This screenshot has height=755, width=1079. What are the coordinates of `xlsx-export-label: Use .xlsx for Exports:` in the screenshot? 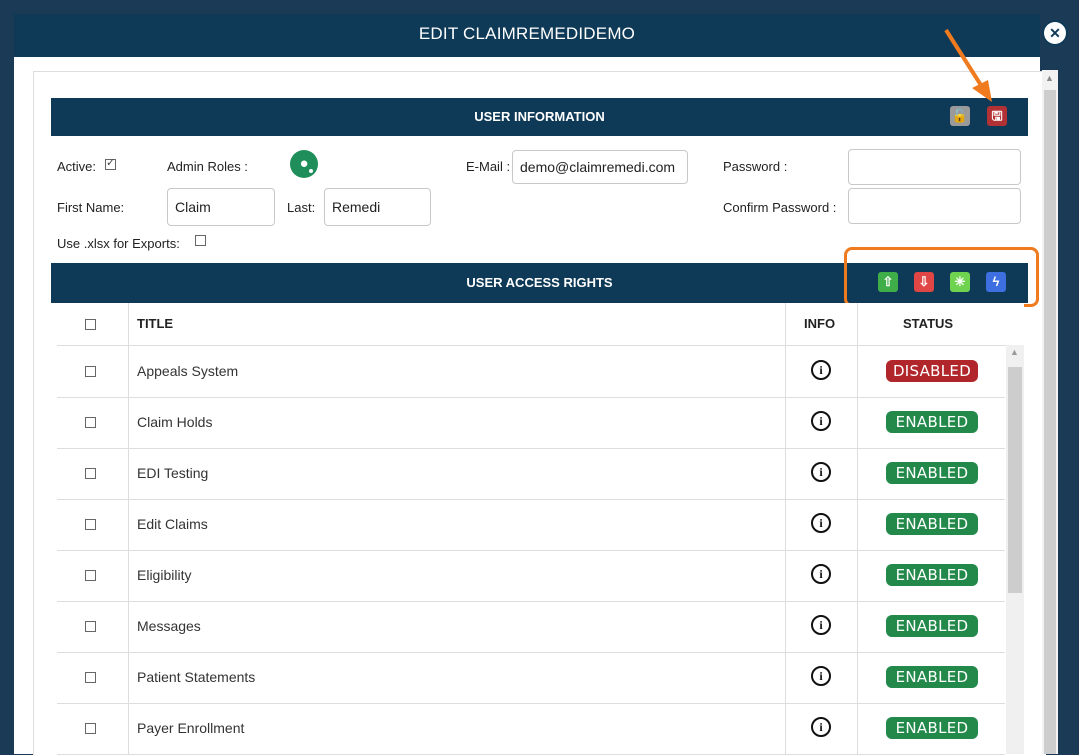 It's located at (118, 243).